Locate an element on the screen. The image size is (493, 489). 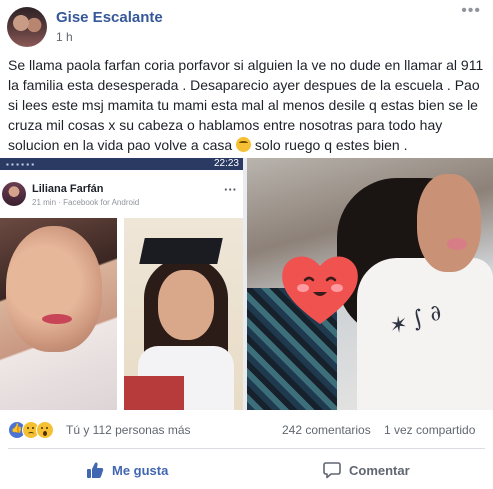
actions-divider is located at coordinates (246, 448).